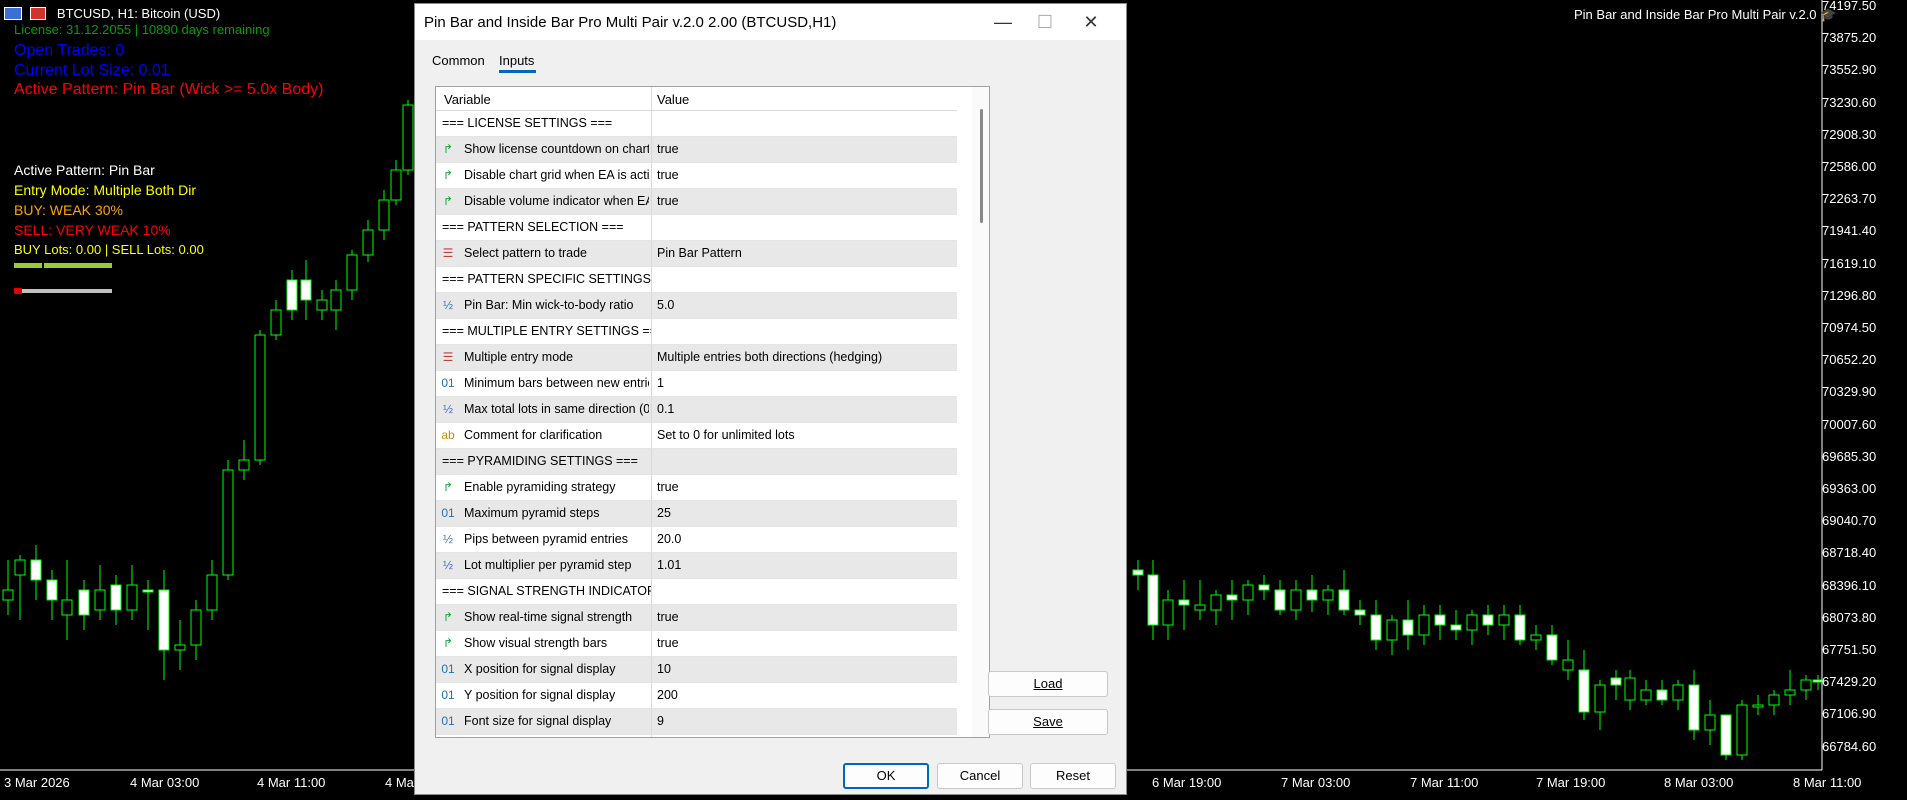 This screenshot has height=800, width=1907. I want to click on param-value: 1, so click(660, 383).